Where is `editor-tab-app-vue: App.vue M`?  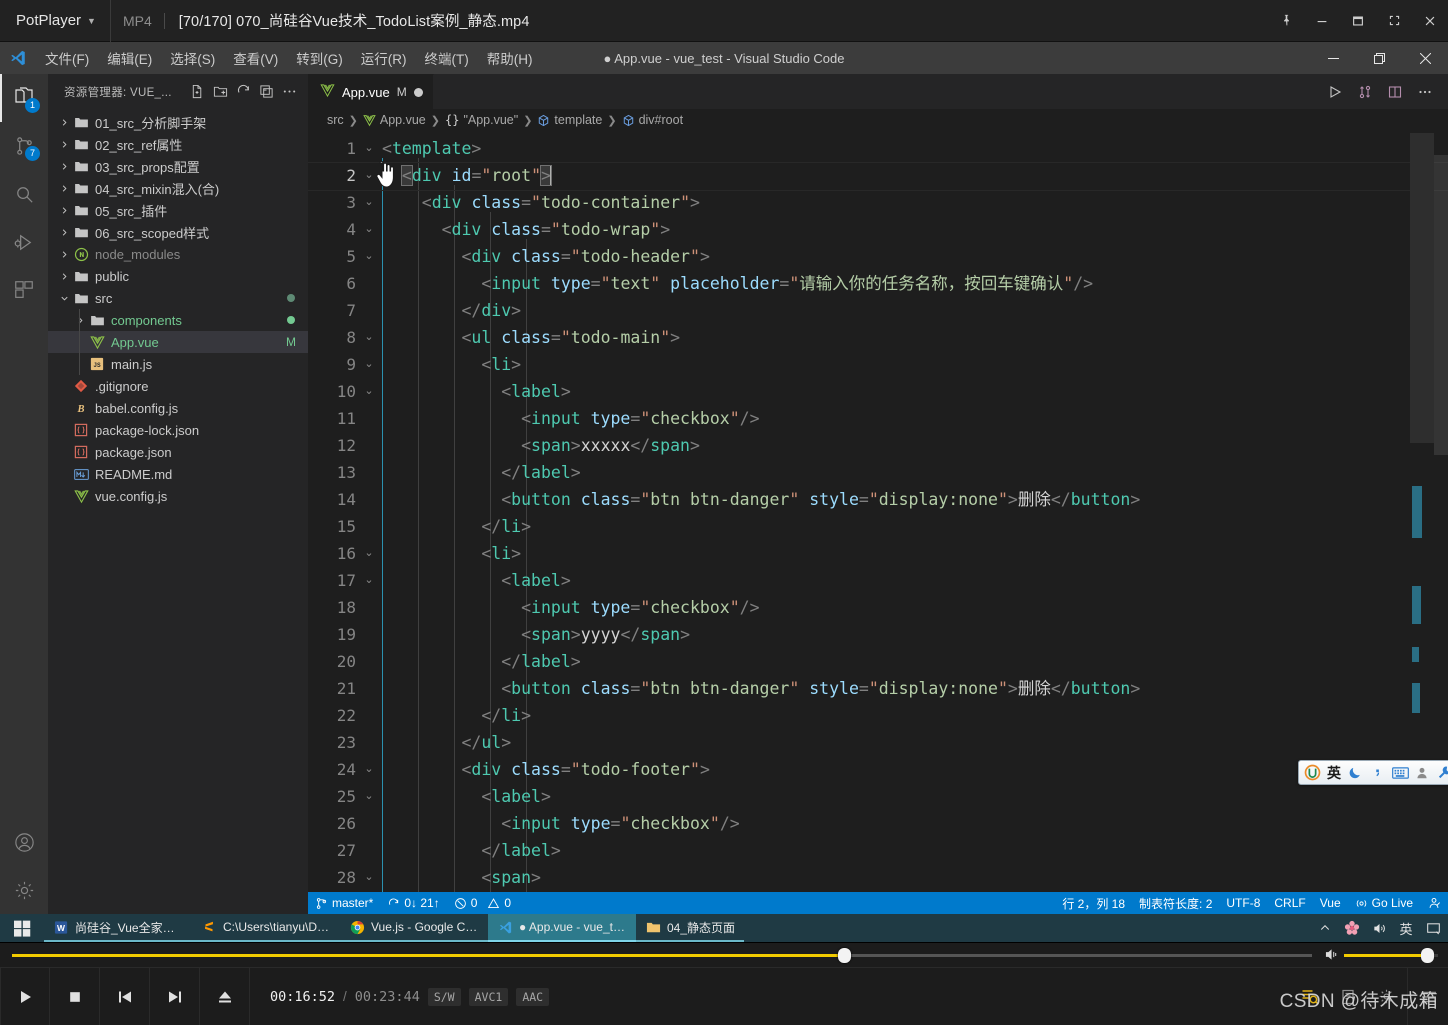
editor-tab-app-vue: App.vue M is located at coordinates (371, 91).